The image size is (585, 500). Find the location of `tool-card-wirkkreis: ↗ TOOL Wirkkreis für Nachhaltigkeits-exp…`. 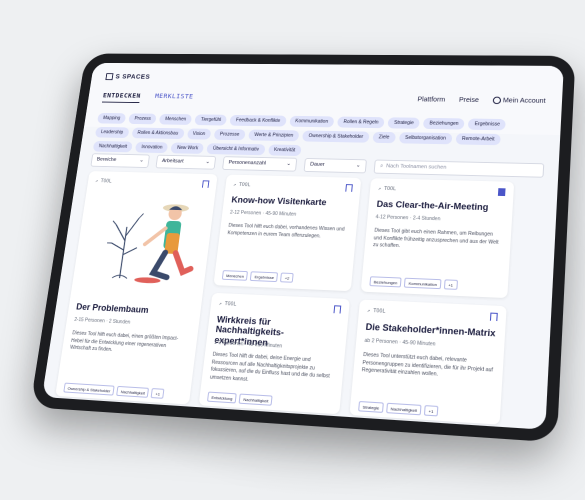

tool-card-wirkkreis: ↗ TOOL Wirkkreis für Nachhaltigkeits-exp… is located at coordinates (274, 353).